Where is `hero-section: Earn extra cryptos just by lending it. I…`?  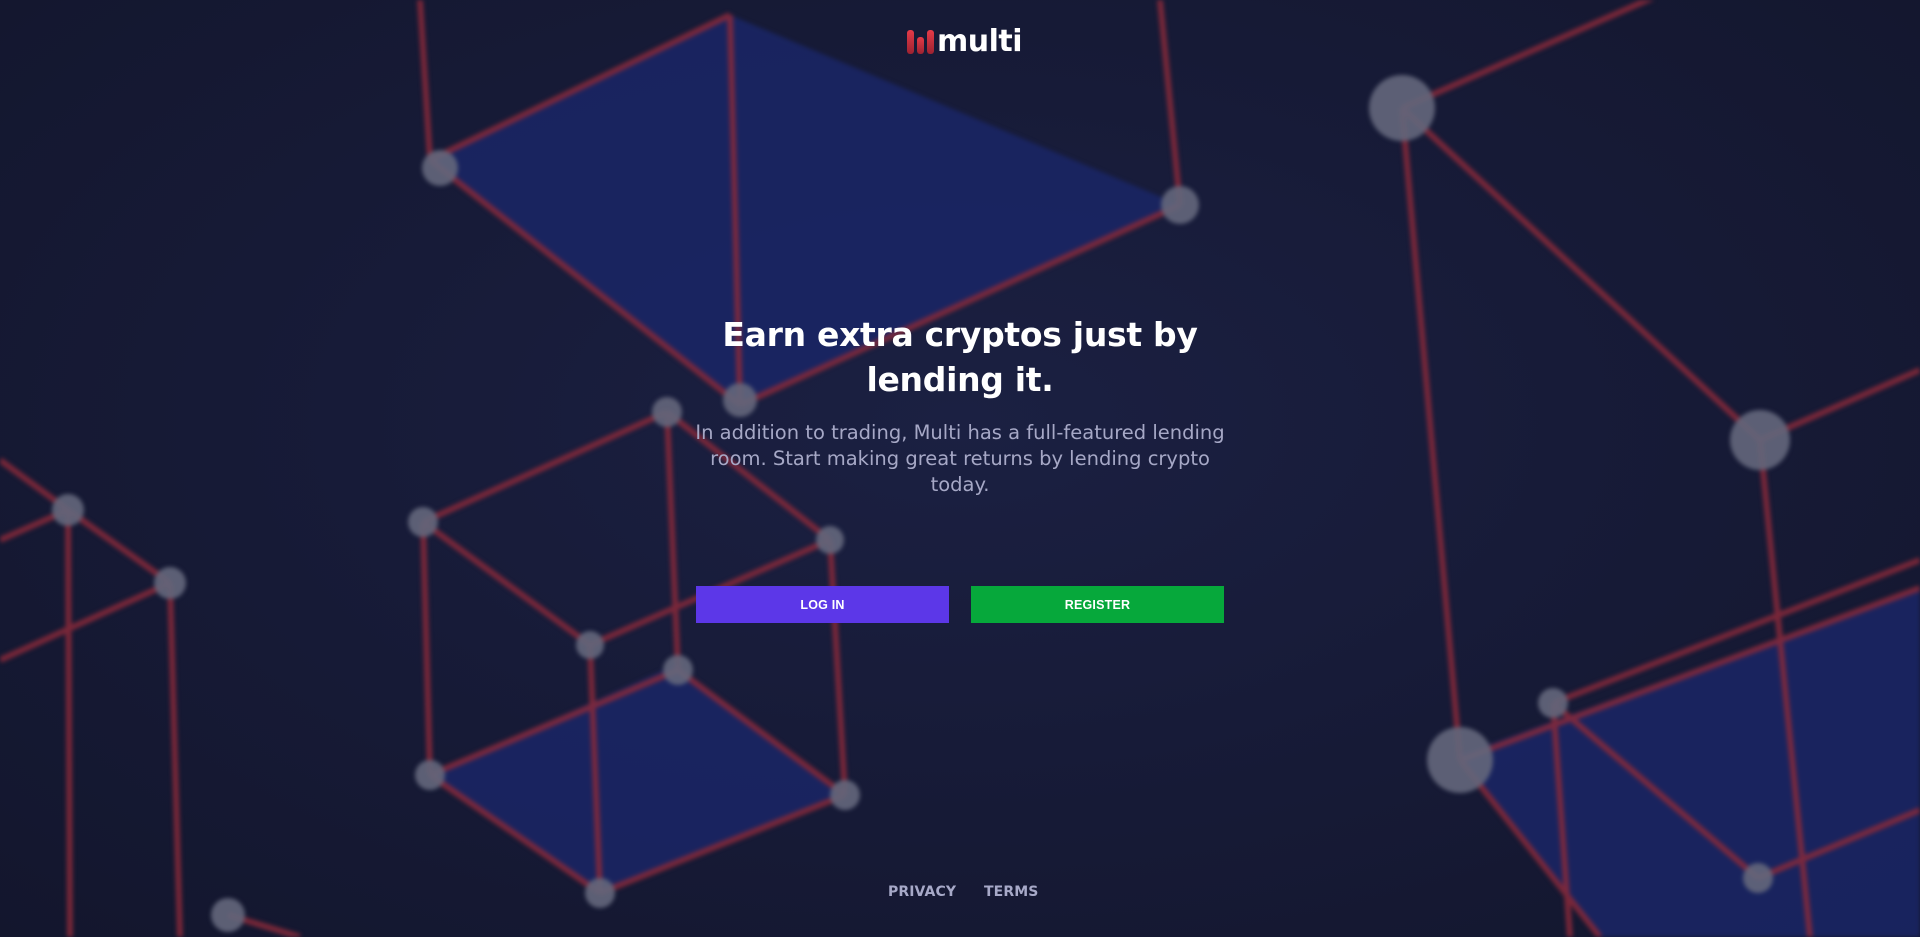 hero-section: Earn extra cryptos just by lending it. I… is located at coordinates (960, 405).